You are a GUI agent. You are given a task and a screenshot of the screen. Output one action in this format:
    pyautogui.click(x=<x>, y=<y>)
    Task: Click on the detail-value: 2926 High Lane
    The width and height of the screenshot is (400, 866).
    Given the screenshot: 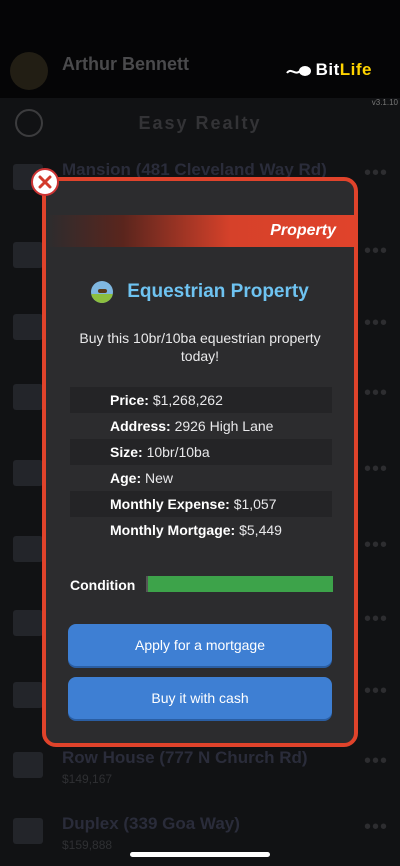 What is the action you would take?
    pyautogui.click(x=224, y=426)
    